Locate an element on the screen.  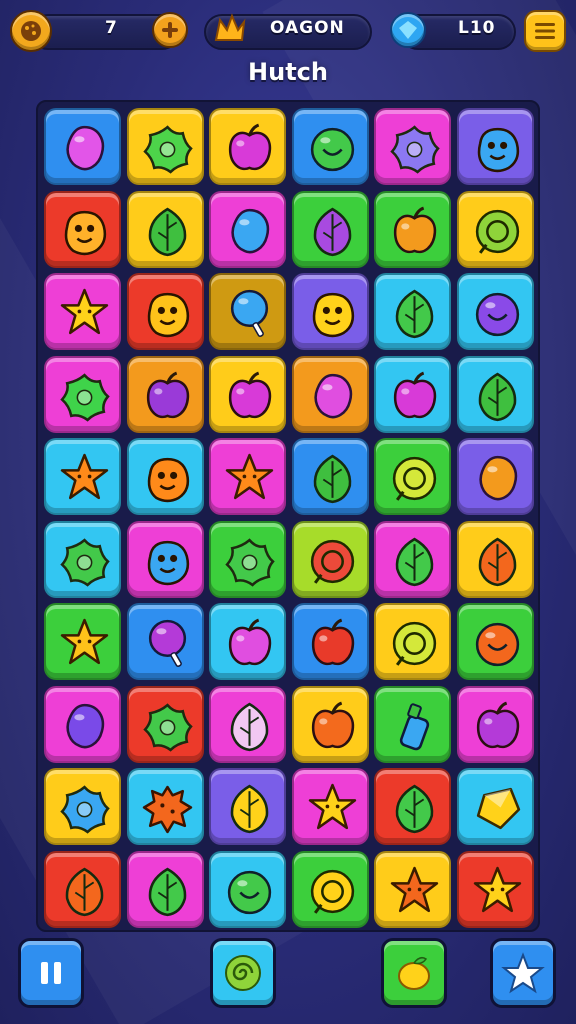
pause-button is located at coordinates (51, 973).